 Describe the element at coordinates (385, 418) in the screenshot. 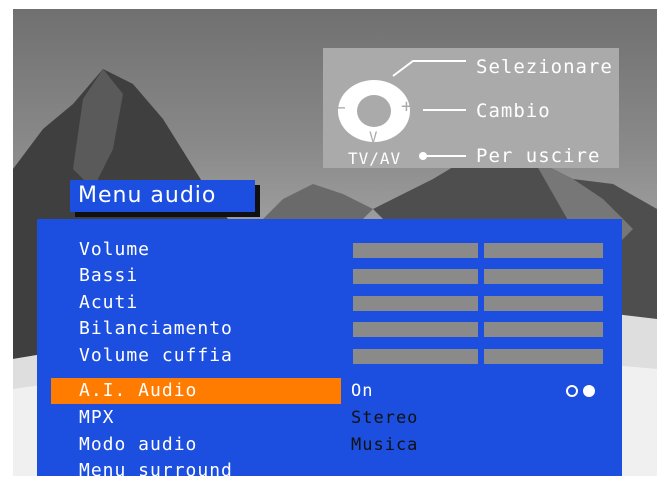

I see `mpx-value: Stereo` at that location.